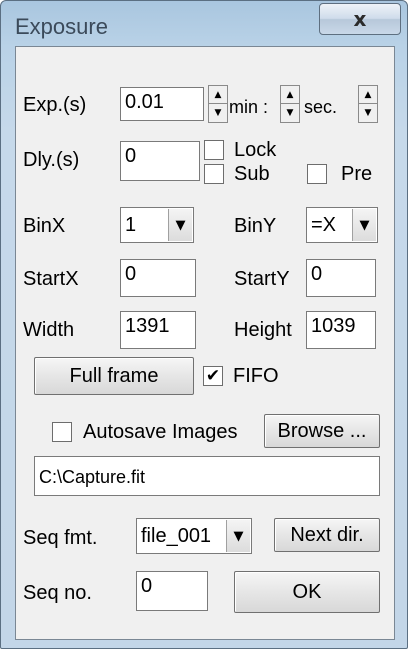 This screenshot has height=649, width=408. Describe the element at coordinates (342, 225) in the screenshot. I see `biny-select: =X ▼` at that location.